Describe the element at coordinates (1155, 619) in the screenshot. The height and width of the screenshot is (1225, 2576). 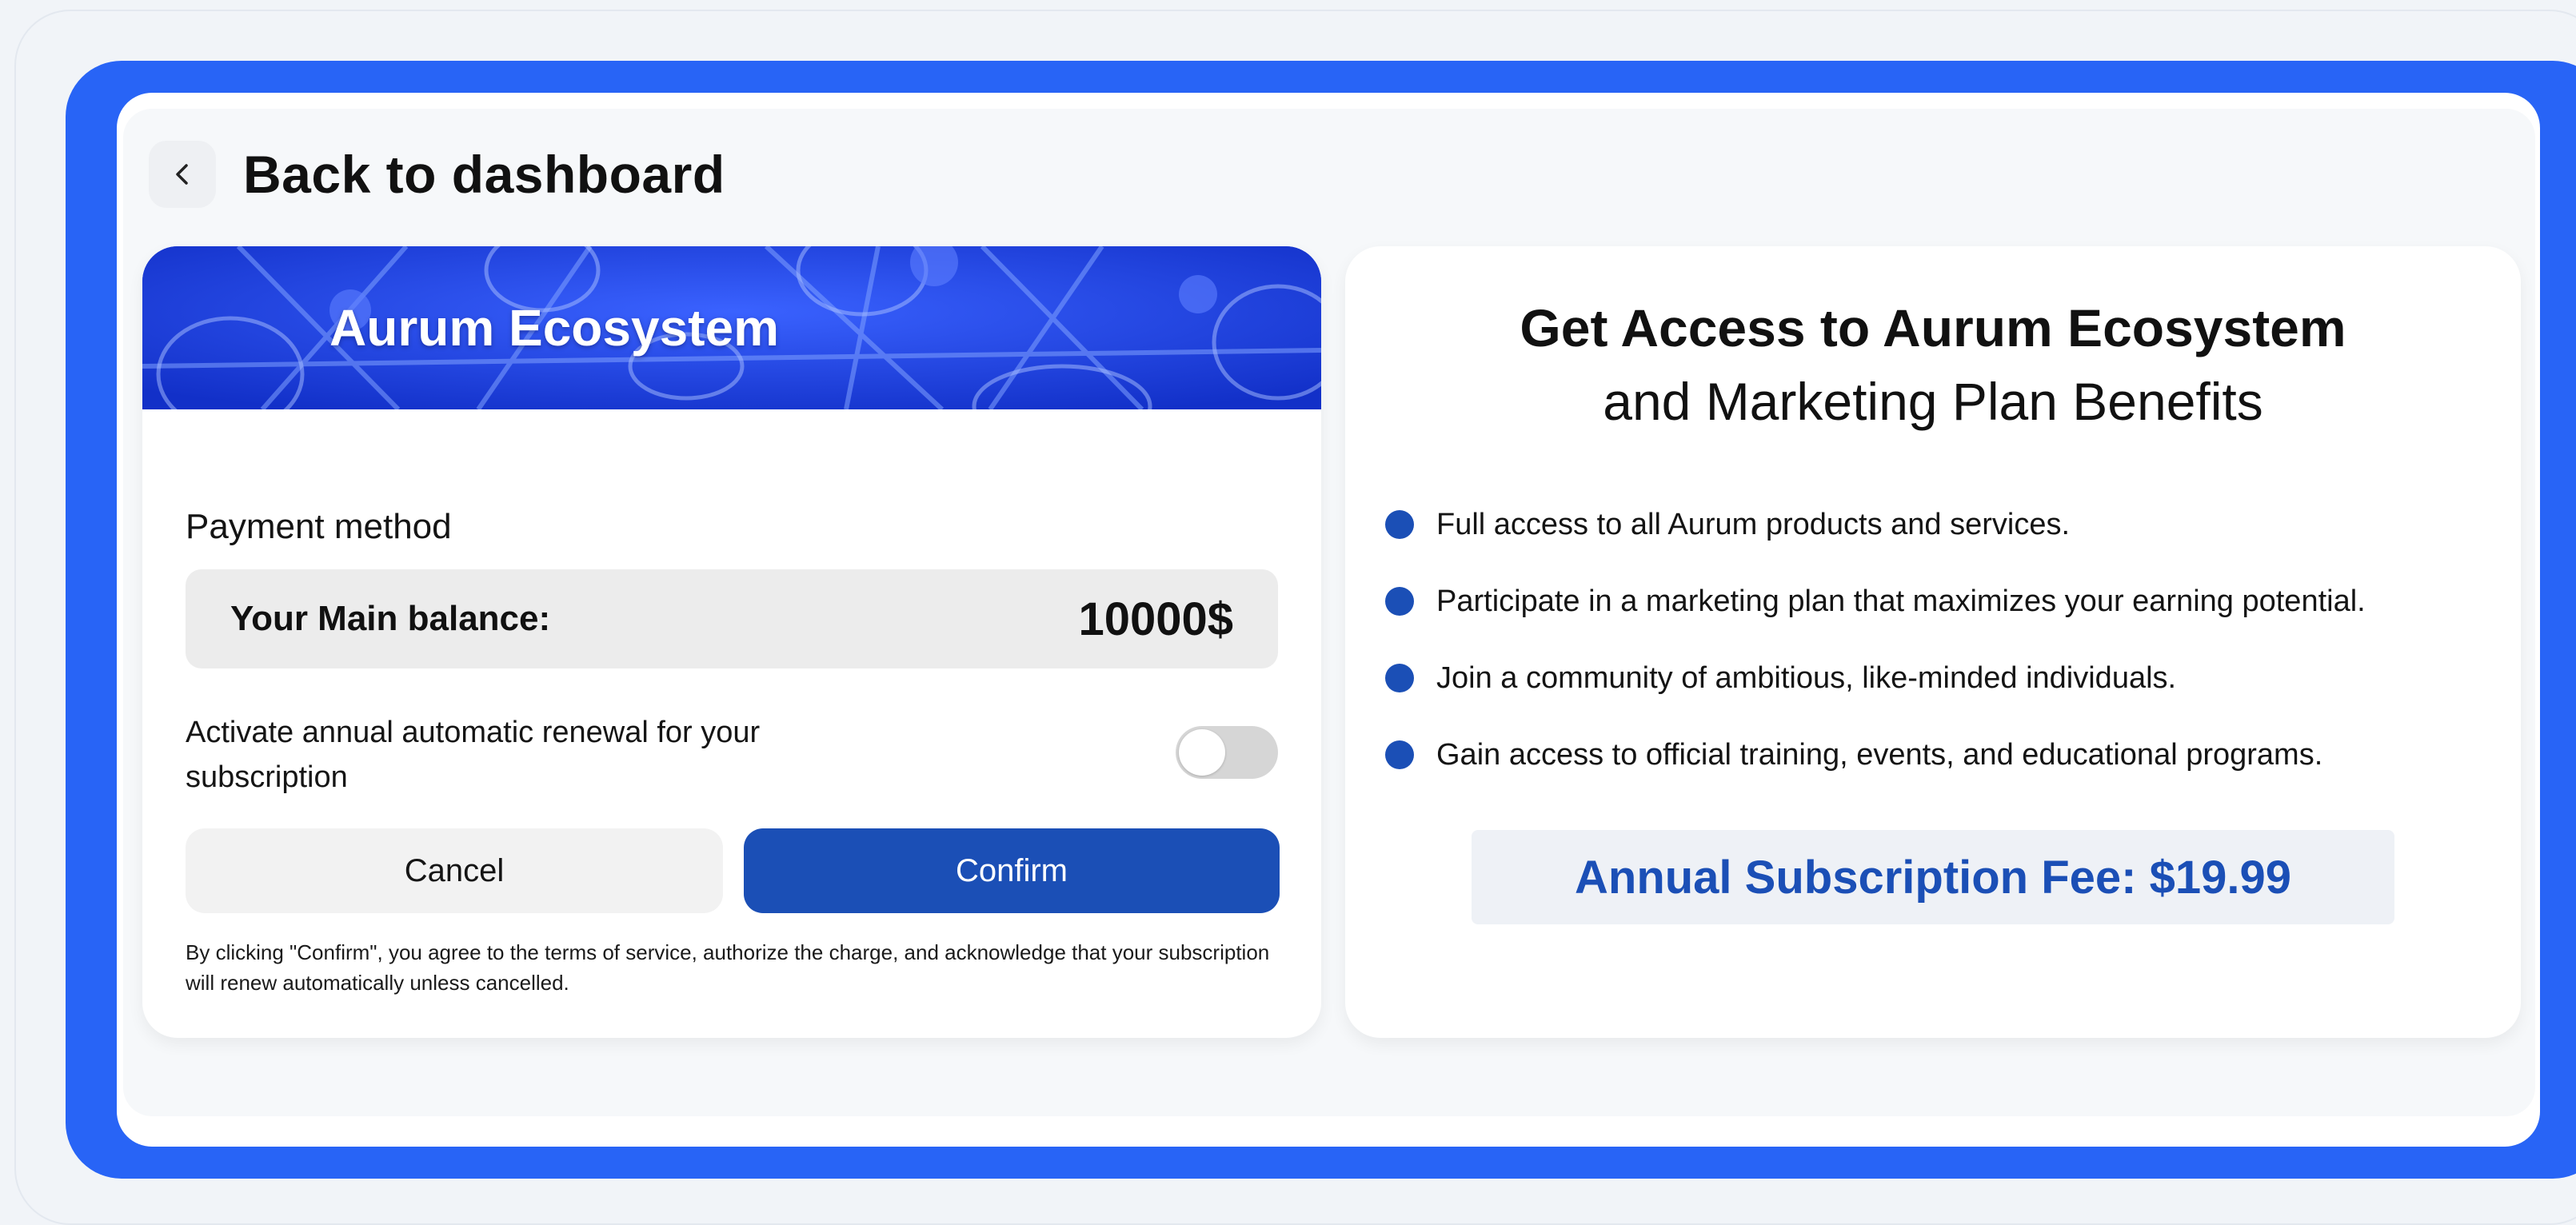
I see `balance-value: 10000$` at that location.